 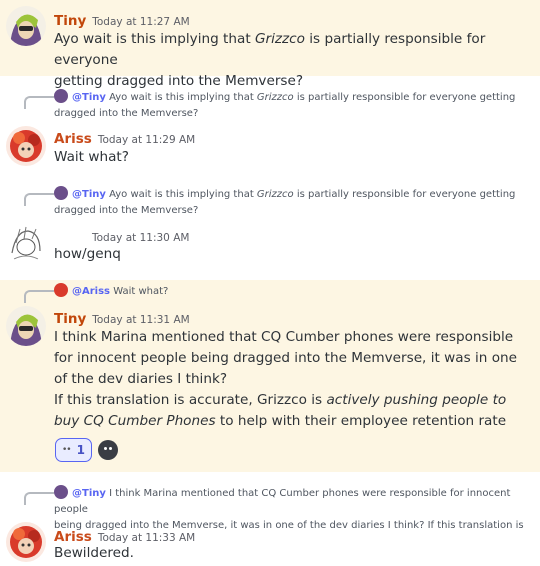 I want to click on timestamp: Today at 11:31 AM, so click(x=141, y=320).